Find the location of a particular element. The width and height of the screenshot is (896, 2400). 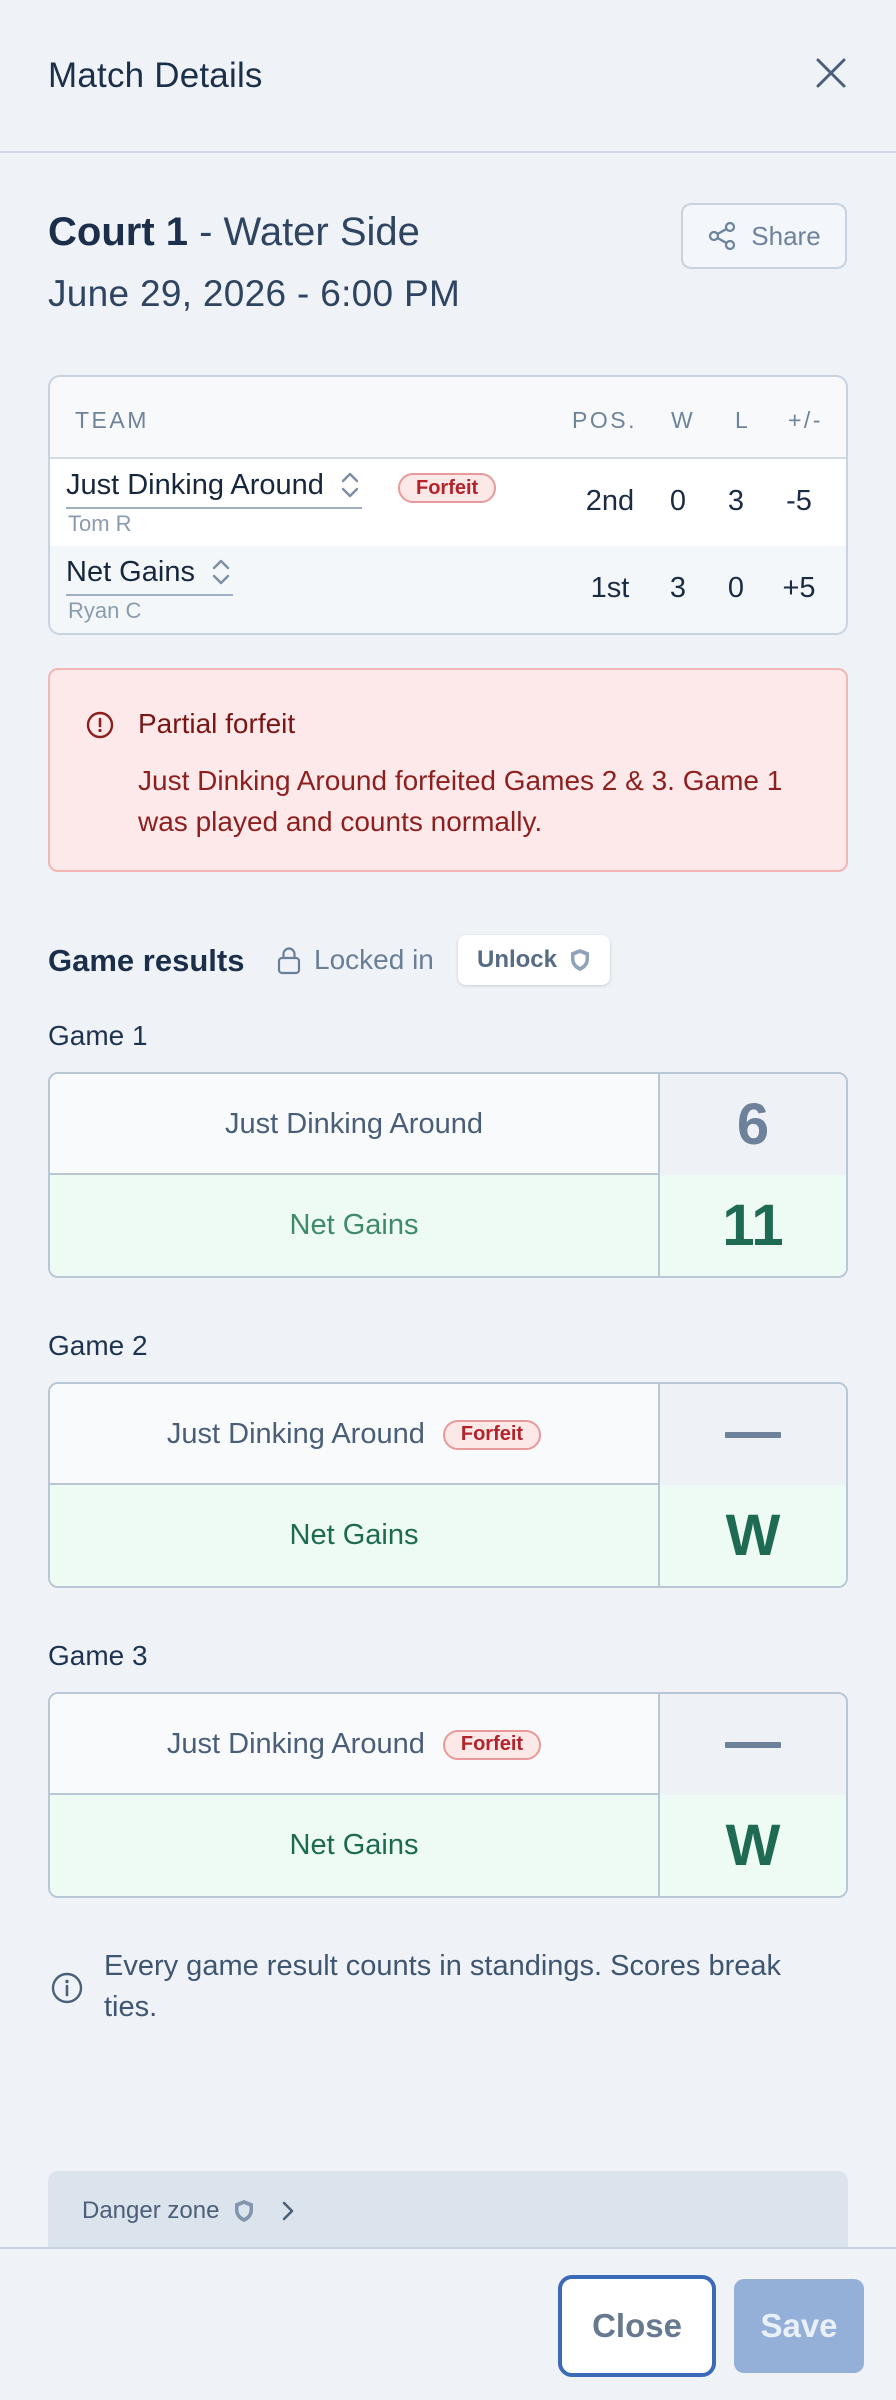

game-results-title: Game results is located at coordinates (146, 960).